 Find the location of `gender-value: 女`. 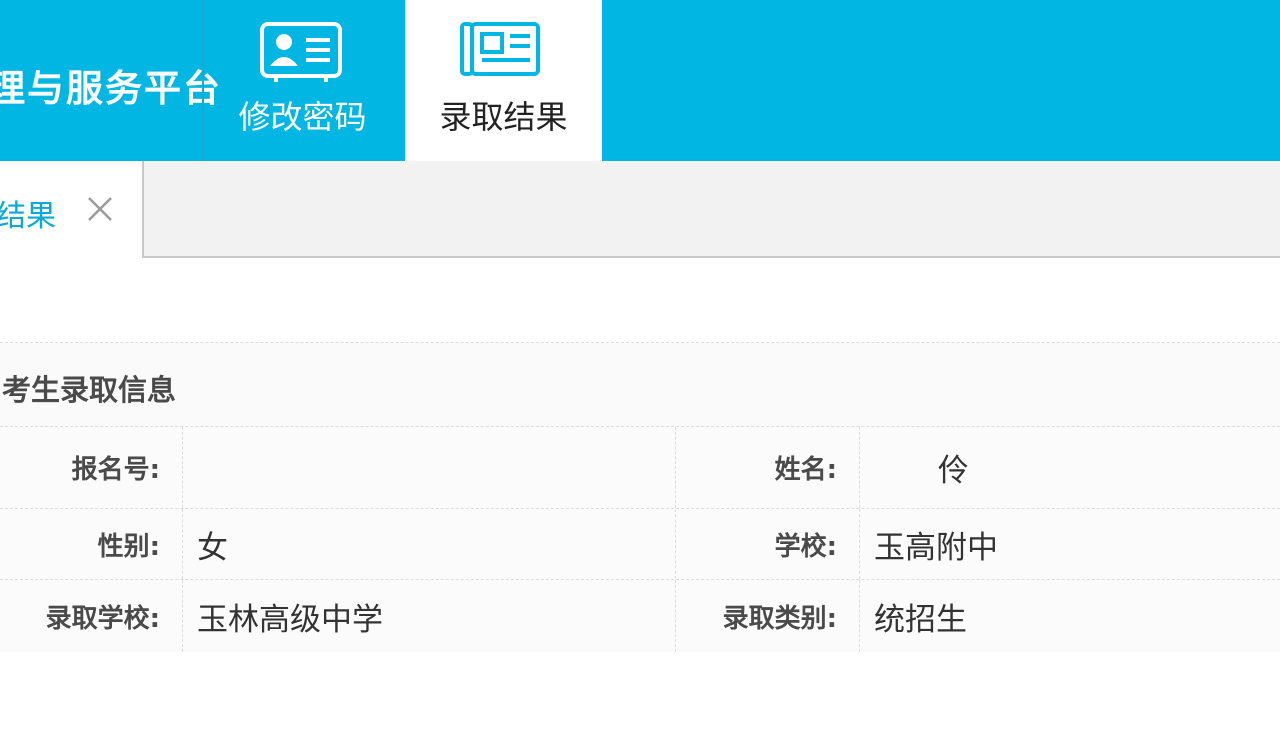

gender-value: 女 is located at coordinates (212, 547).